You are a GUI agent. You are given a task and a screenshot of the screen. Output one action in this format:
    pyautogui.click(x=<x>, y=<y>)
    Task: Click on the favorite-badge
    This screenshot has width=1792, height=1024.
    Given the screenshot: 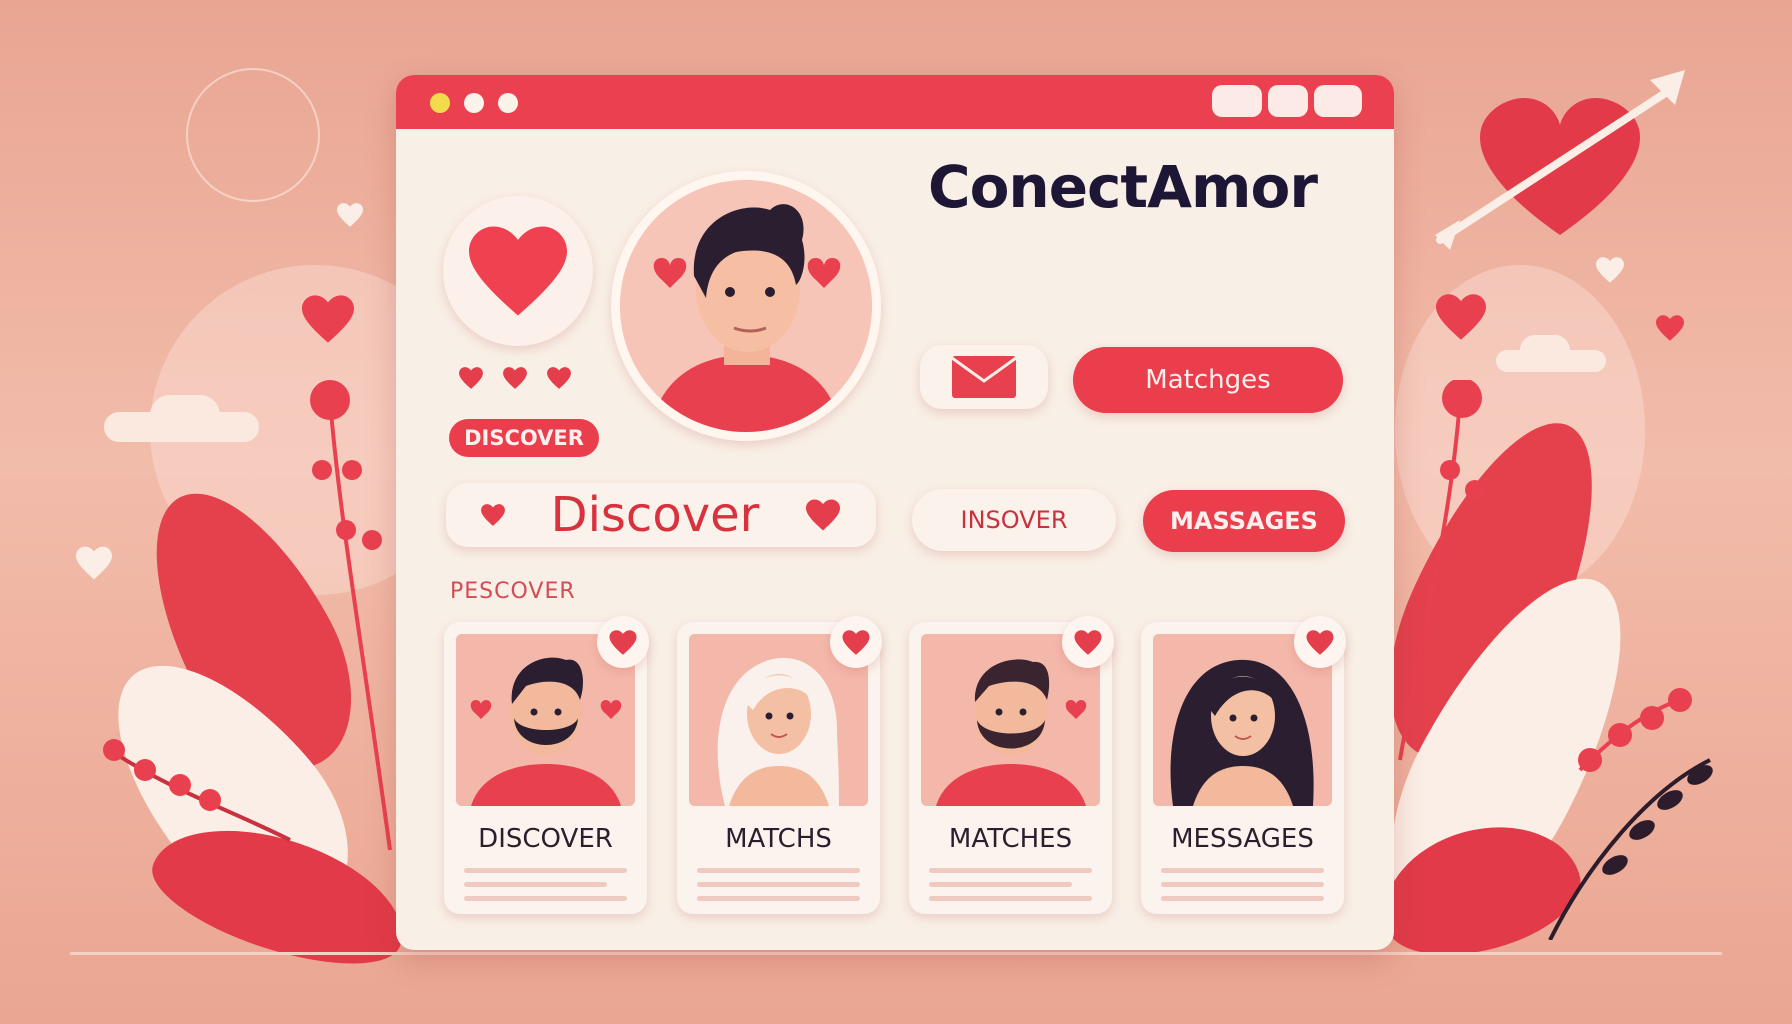 What is the action you would take?
    pyautogui.click(x=518, y=271)
    